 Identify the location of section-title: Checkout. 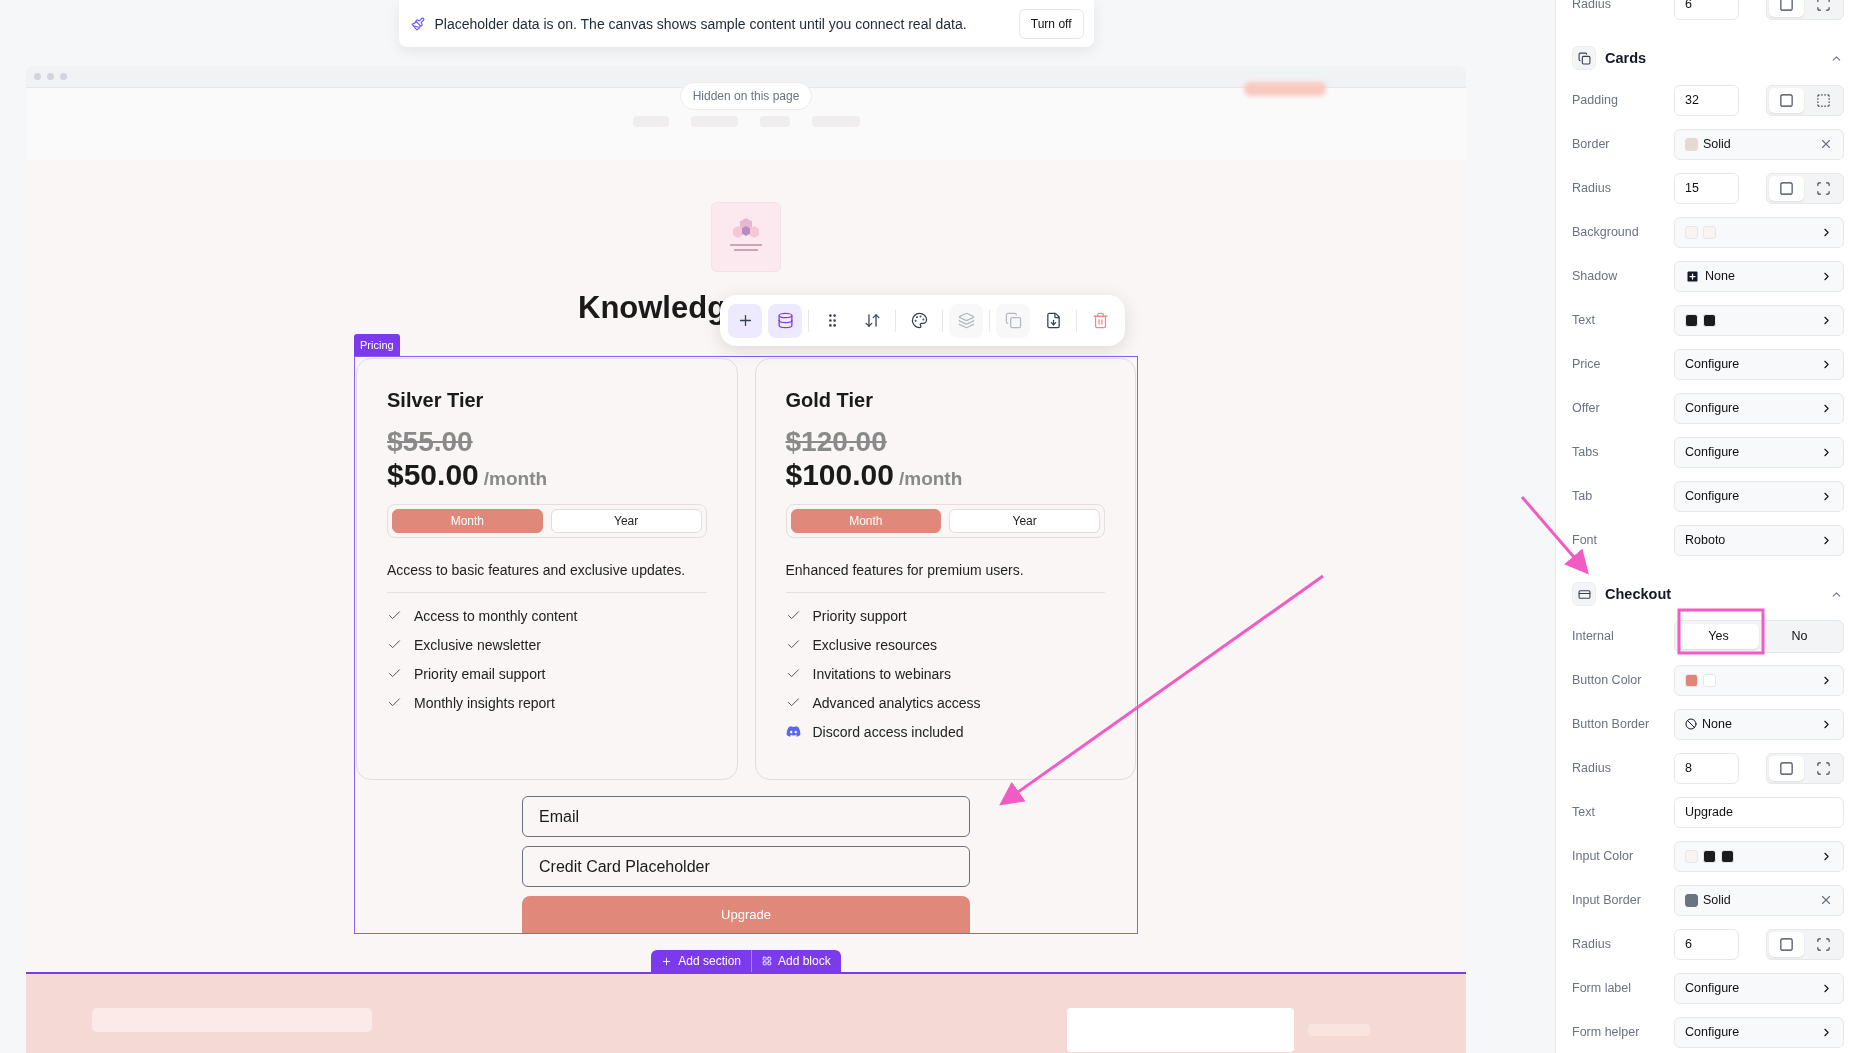
(1639, 594).